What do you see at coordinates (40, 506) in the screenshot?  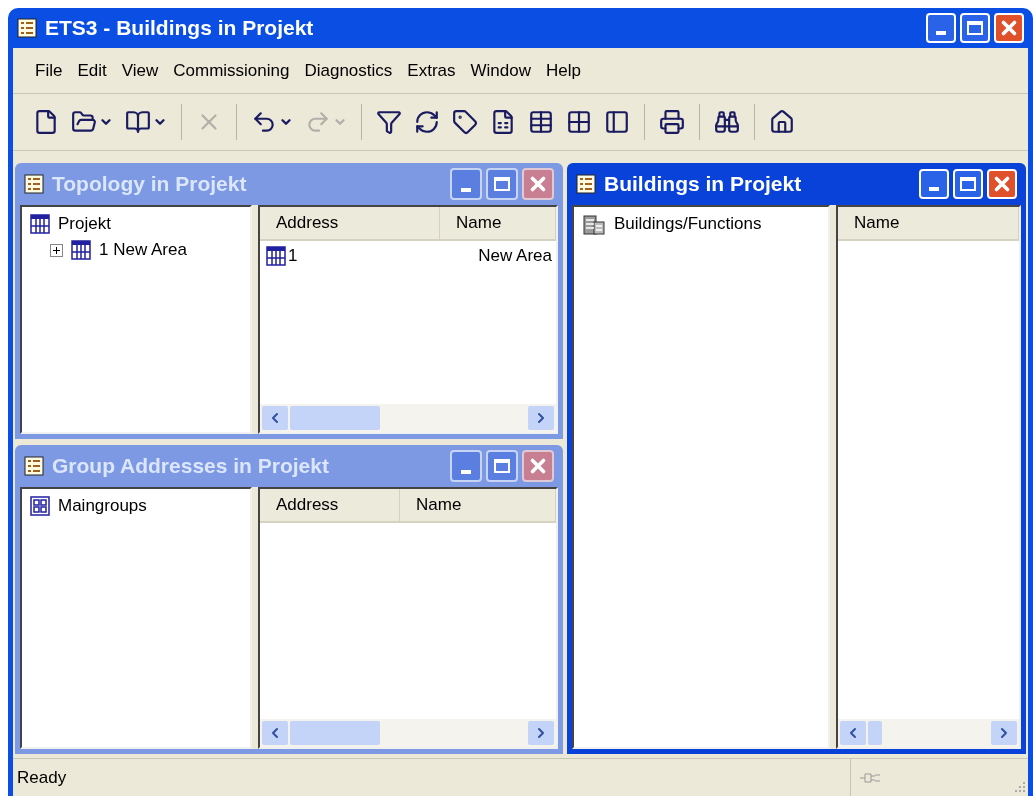 I see `group-grid-icon` at bounding box center [40, 506].